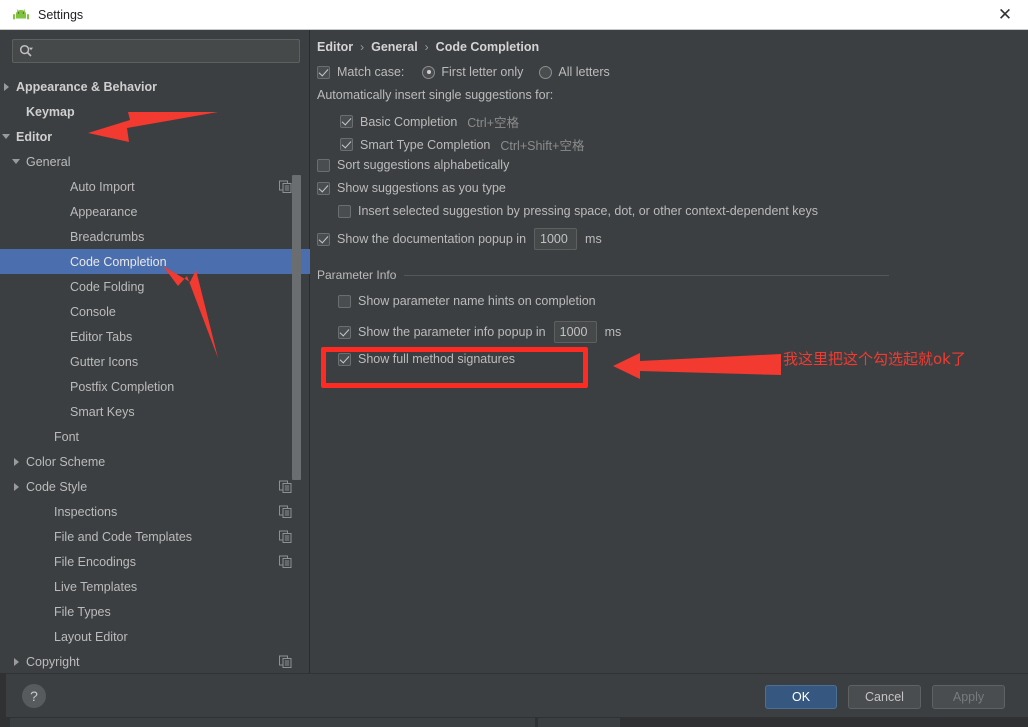 This screenshot has height=727, width=1028. Describe the element at coordinates (546, 72) in the screenshot. I see `all-letters-radio` at that location.